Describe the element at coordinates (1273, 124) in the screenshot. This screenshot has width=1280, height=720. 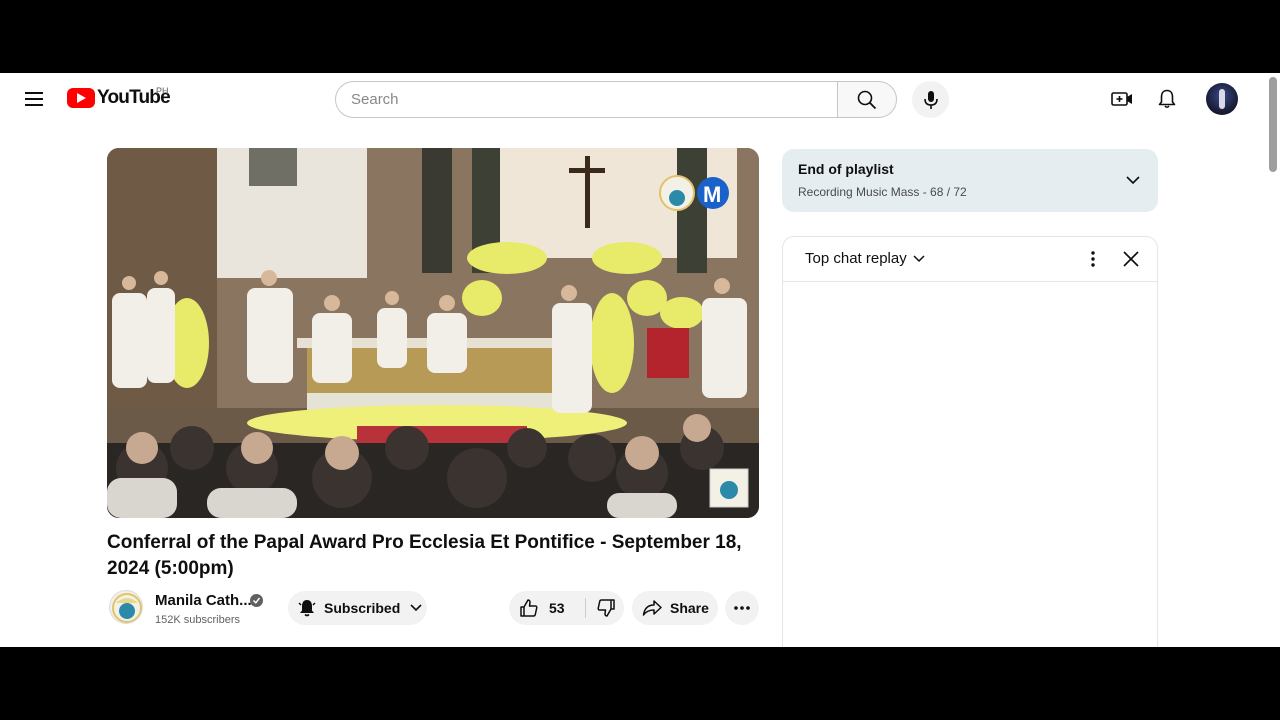
I see `scrollbar-thumb` at that location.